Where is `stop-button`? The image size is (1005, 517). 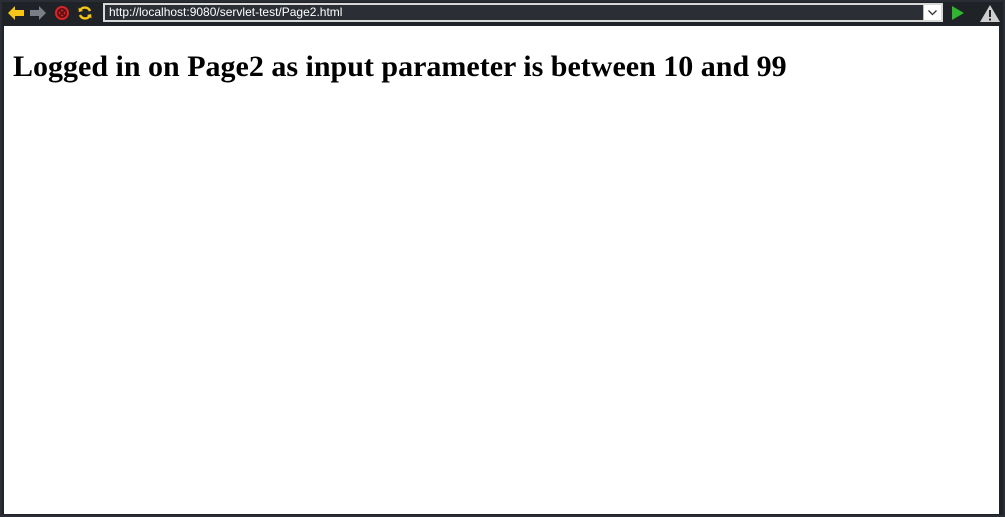 stop-button is located at coordinates (62, 13).